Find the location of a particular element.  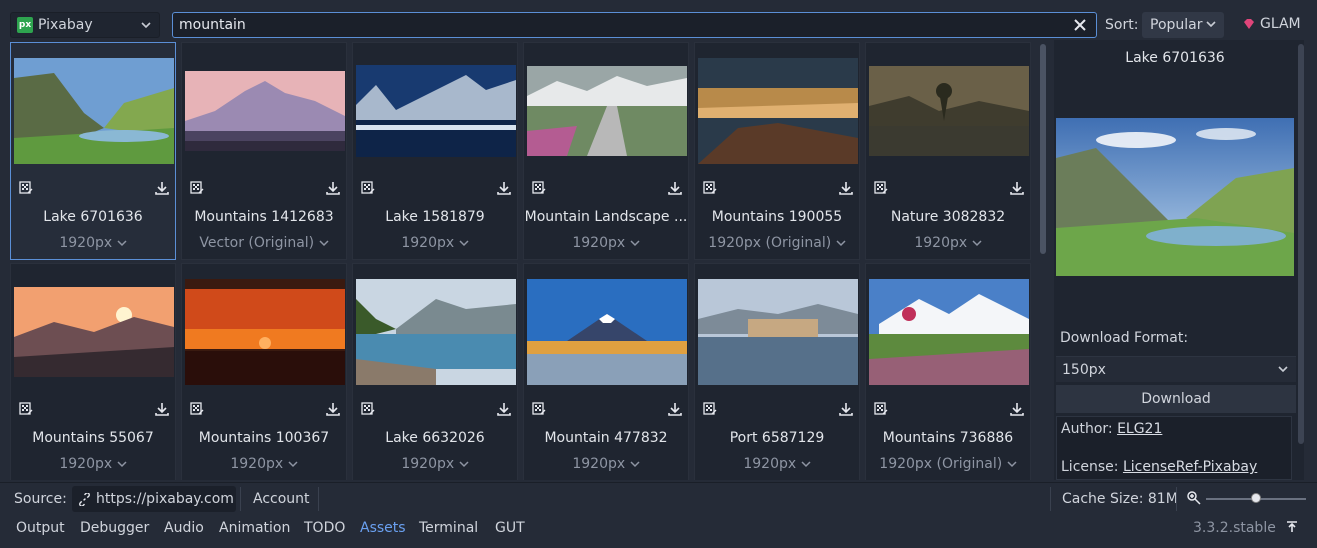

asset-card: Mountains 1412683 Vector (Original) is located at coordinates (264, 151).